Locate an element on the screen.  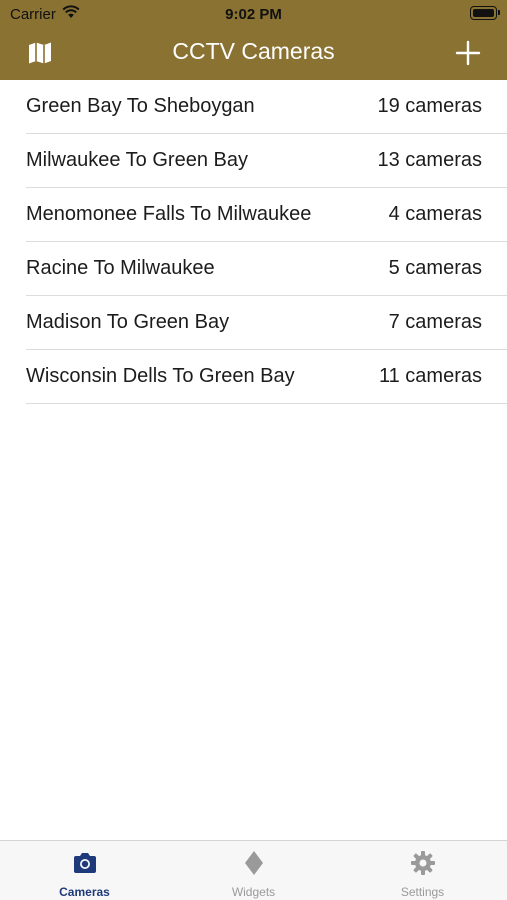
tab-bar: Cameras Widgets Settings is located at coordinates (253, 870).